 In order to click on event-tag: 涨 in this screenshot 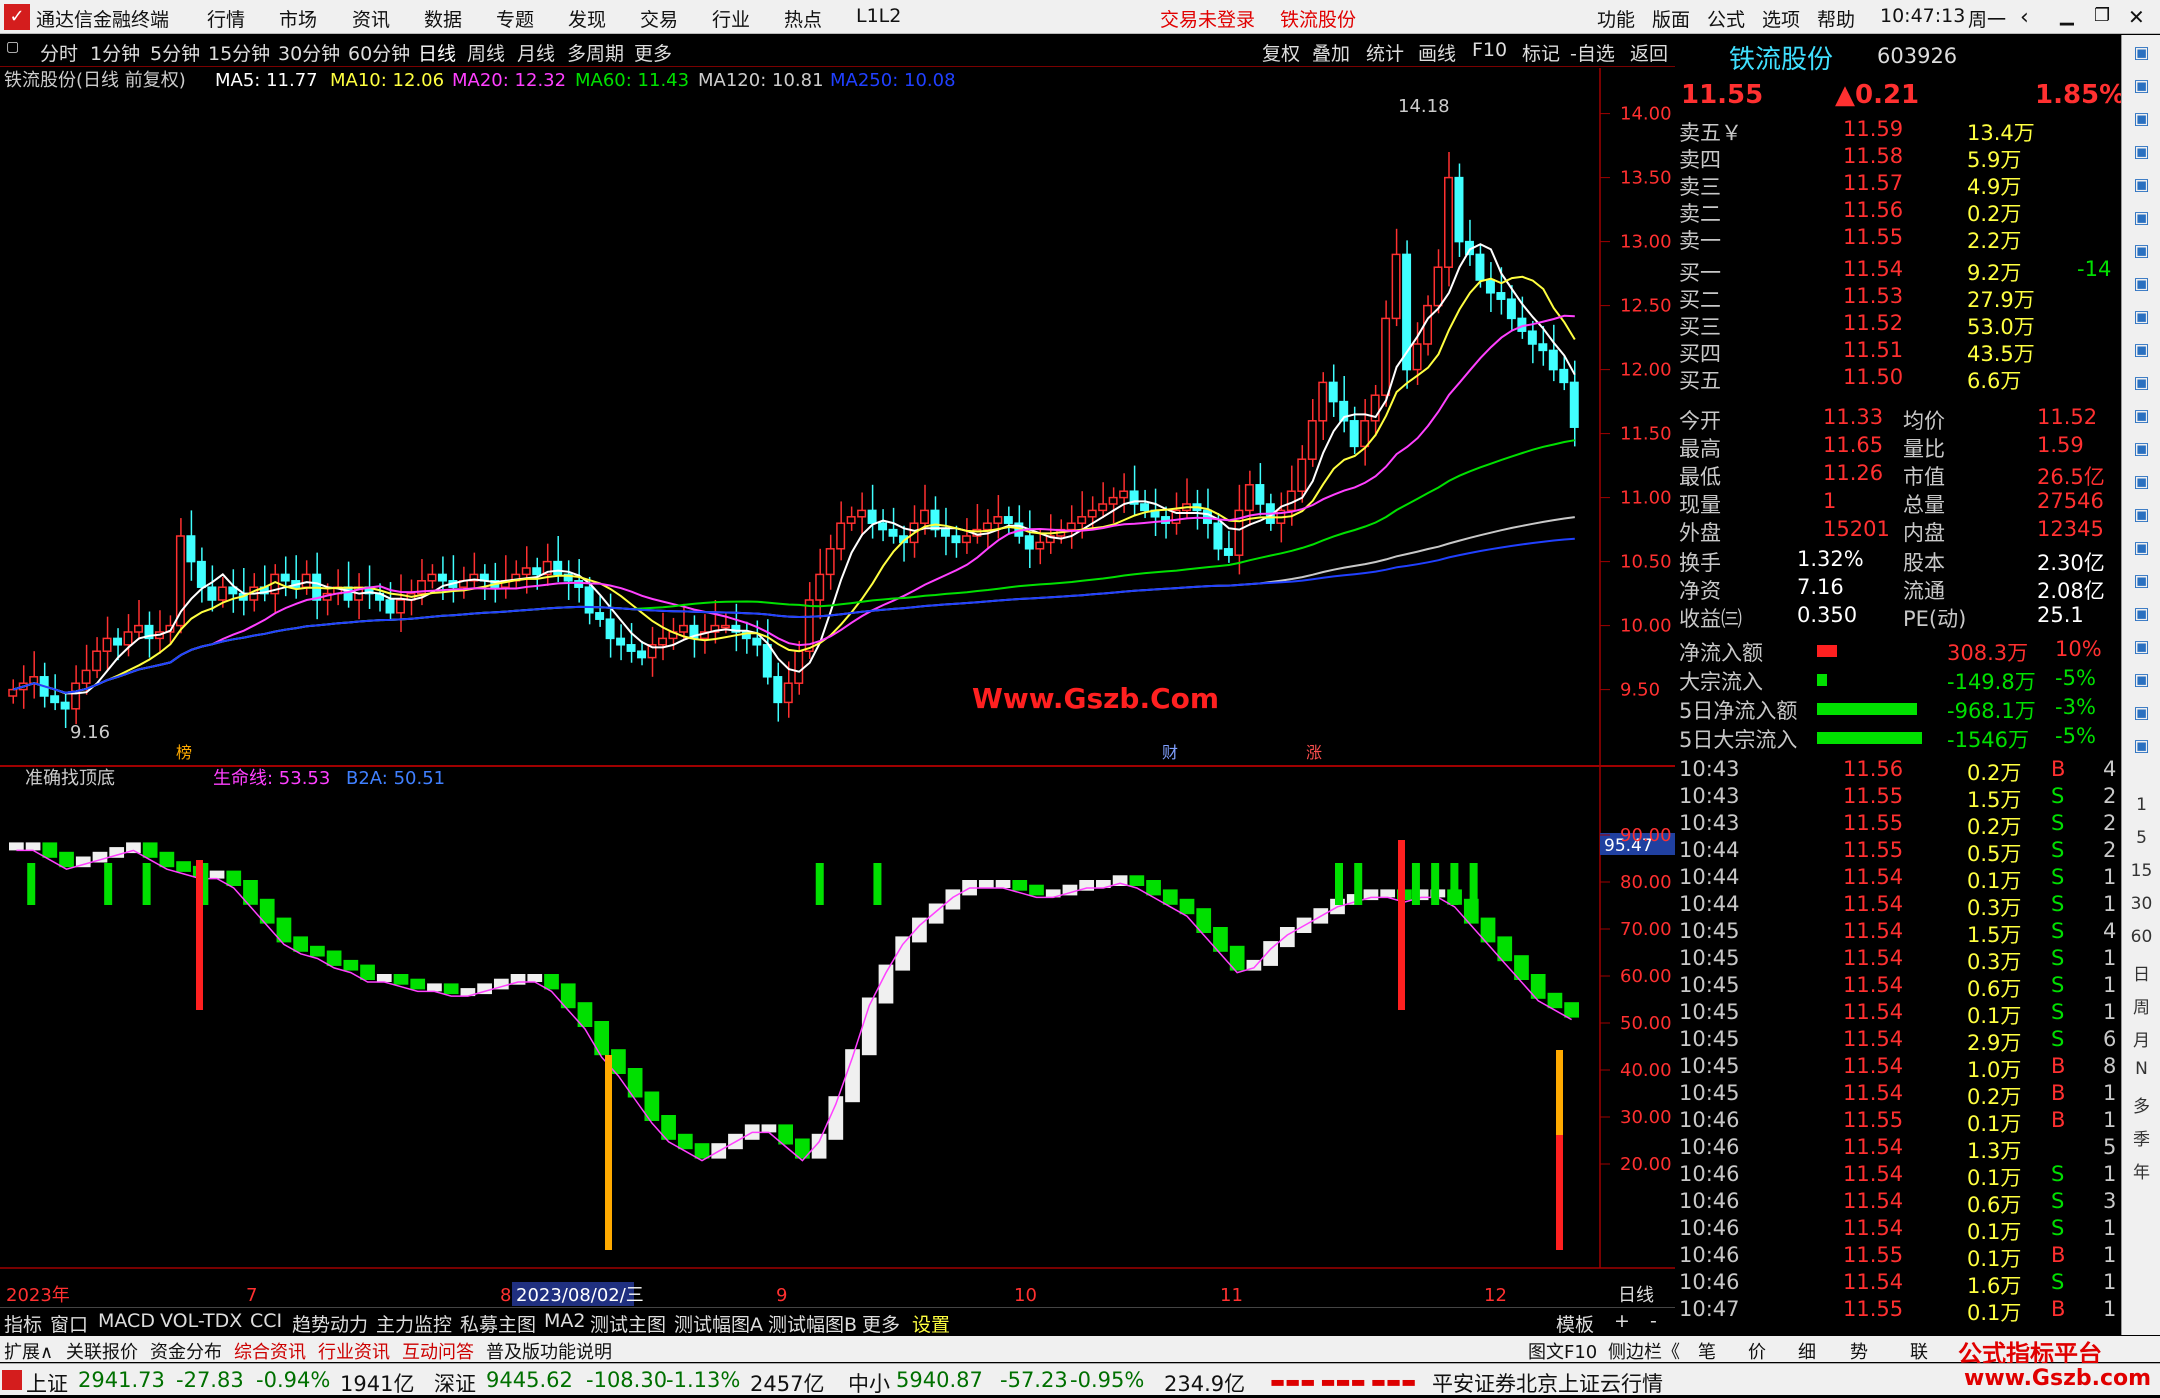, I will do `click(1314, 752)`.